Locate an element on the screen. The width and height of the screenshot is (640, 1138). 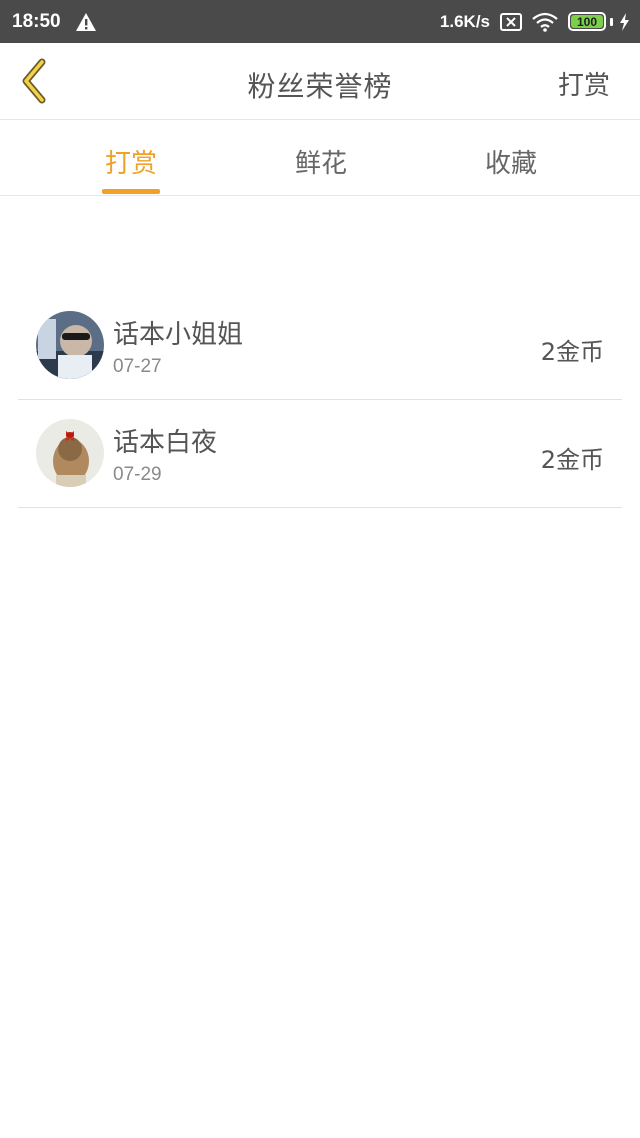
tab-reward: 打赏 is located at coordinates (131, 158).